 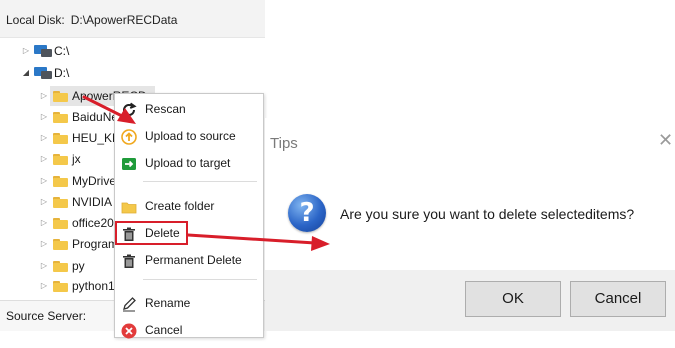 What do you see at coordinates (168, 303) in the screenshot?
I see `menu-item-label: Rename` at bounding box center [168, 303].